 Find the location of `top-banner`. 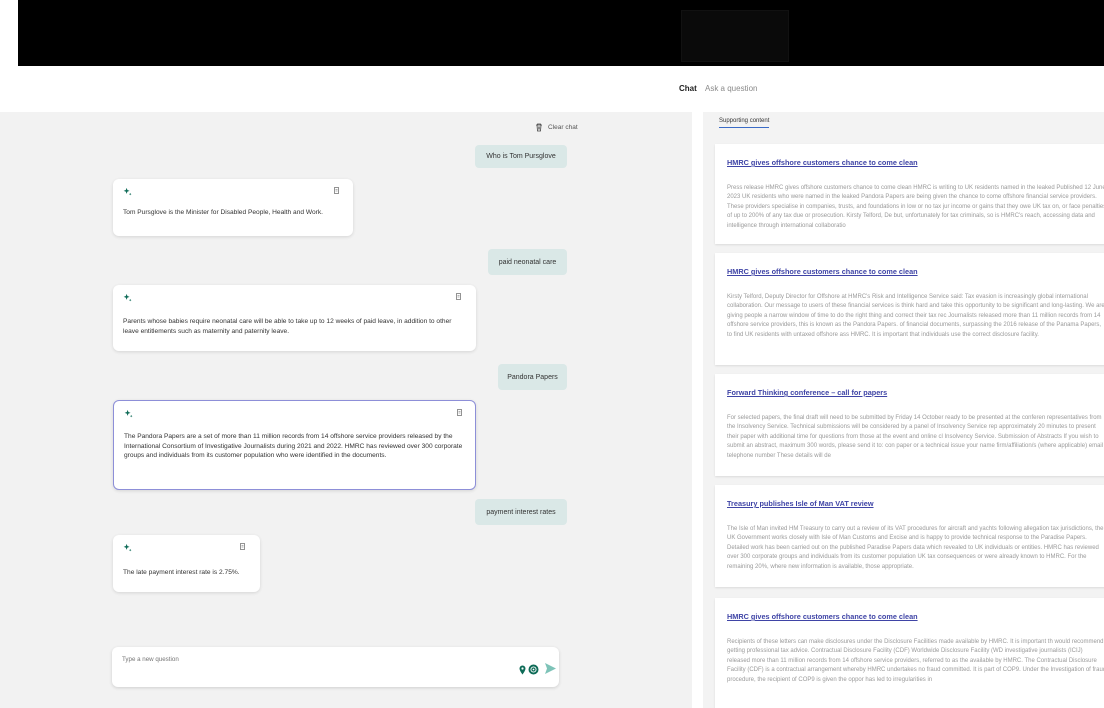

top-banner is located at coordinates (561, 33).